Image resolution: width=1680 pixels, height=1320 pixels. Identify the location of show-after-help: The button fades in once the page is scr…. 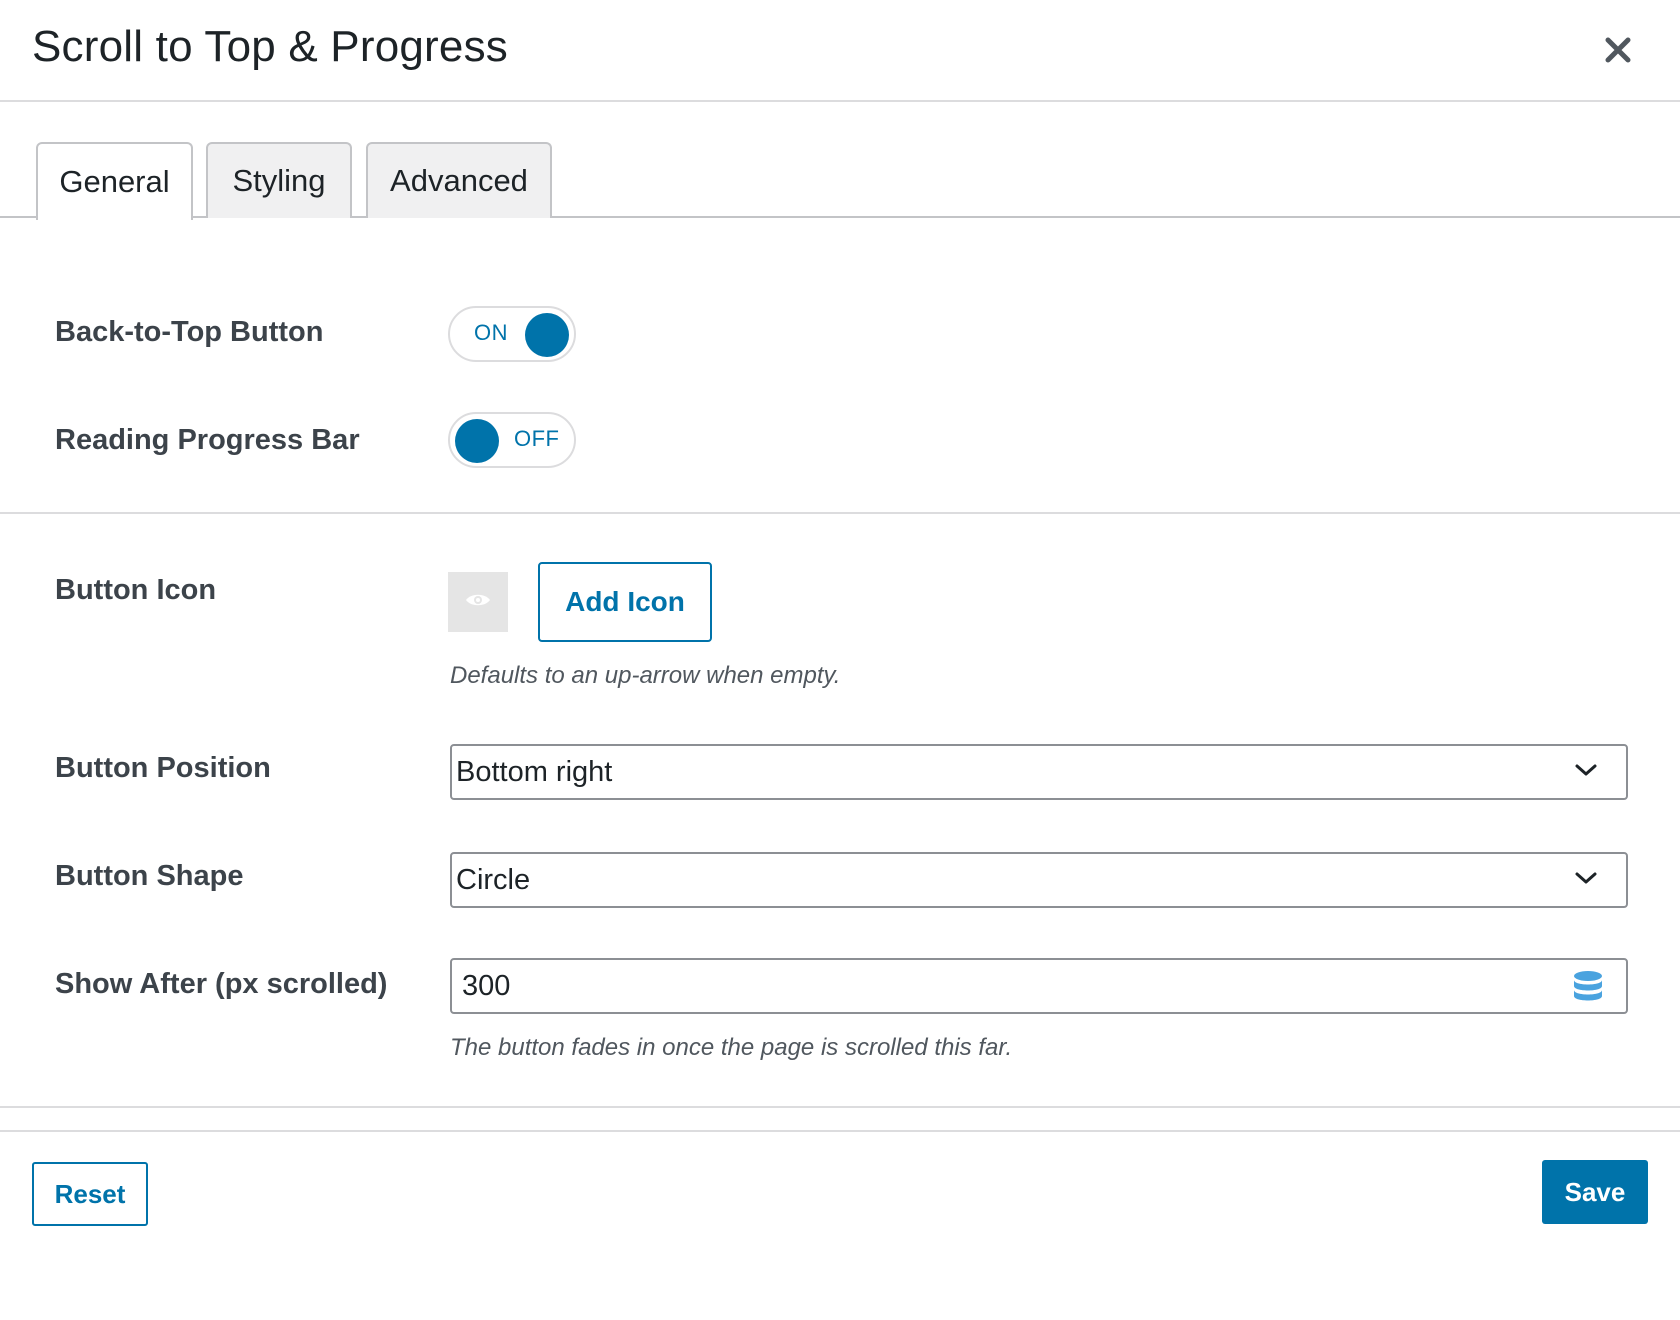
(731, 1047).